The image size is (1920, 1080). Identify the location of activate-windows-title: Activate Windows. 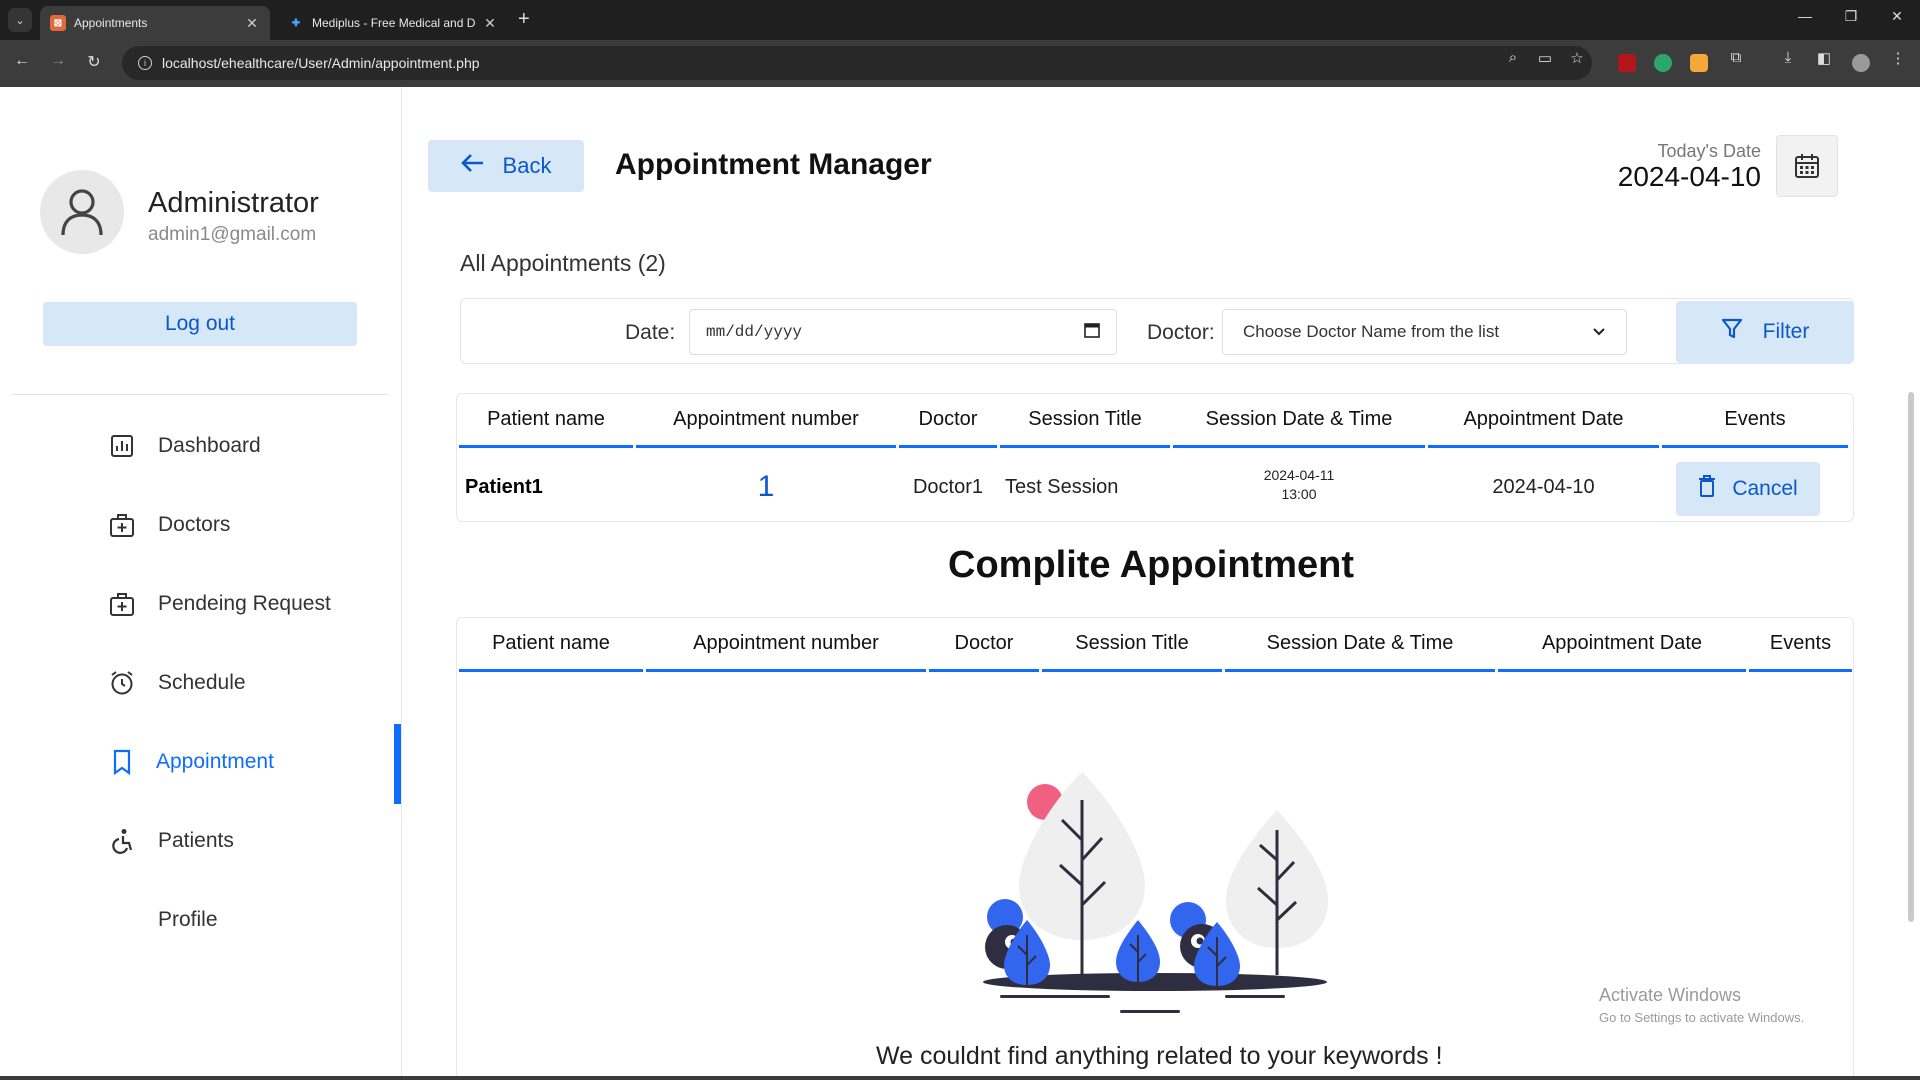
(1670, 995).